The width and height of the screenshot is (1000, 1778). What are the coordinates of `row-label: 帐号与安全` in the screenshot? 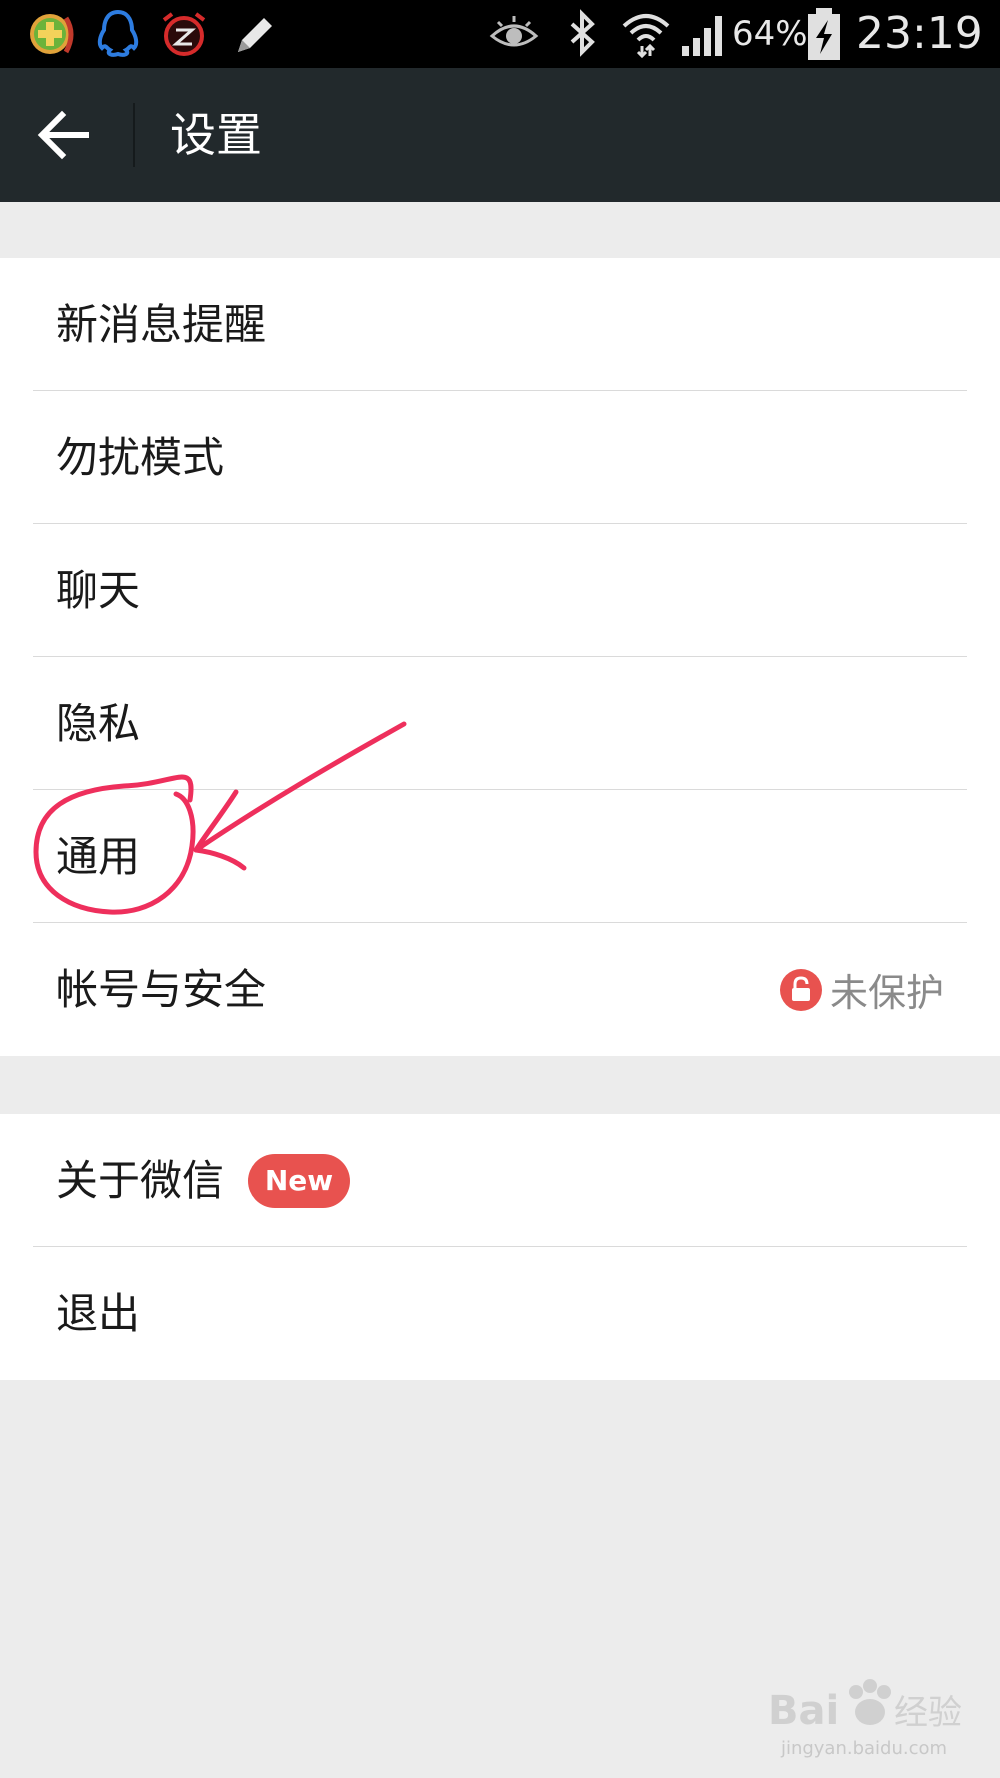 It's located at (161, 989).